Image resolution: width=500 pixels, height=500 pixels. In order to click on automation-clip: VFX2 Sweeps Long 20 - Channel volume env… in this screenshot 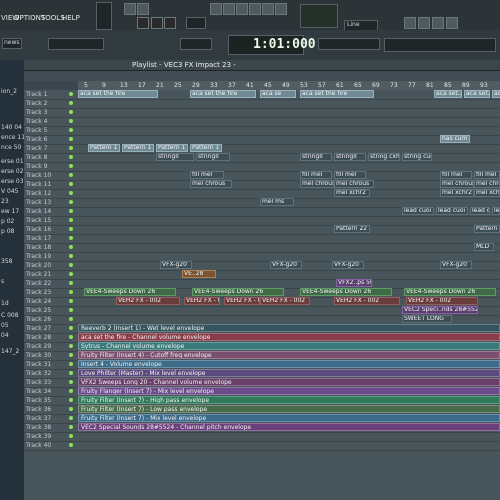, I will do `click(289, 382)`.